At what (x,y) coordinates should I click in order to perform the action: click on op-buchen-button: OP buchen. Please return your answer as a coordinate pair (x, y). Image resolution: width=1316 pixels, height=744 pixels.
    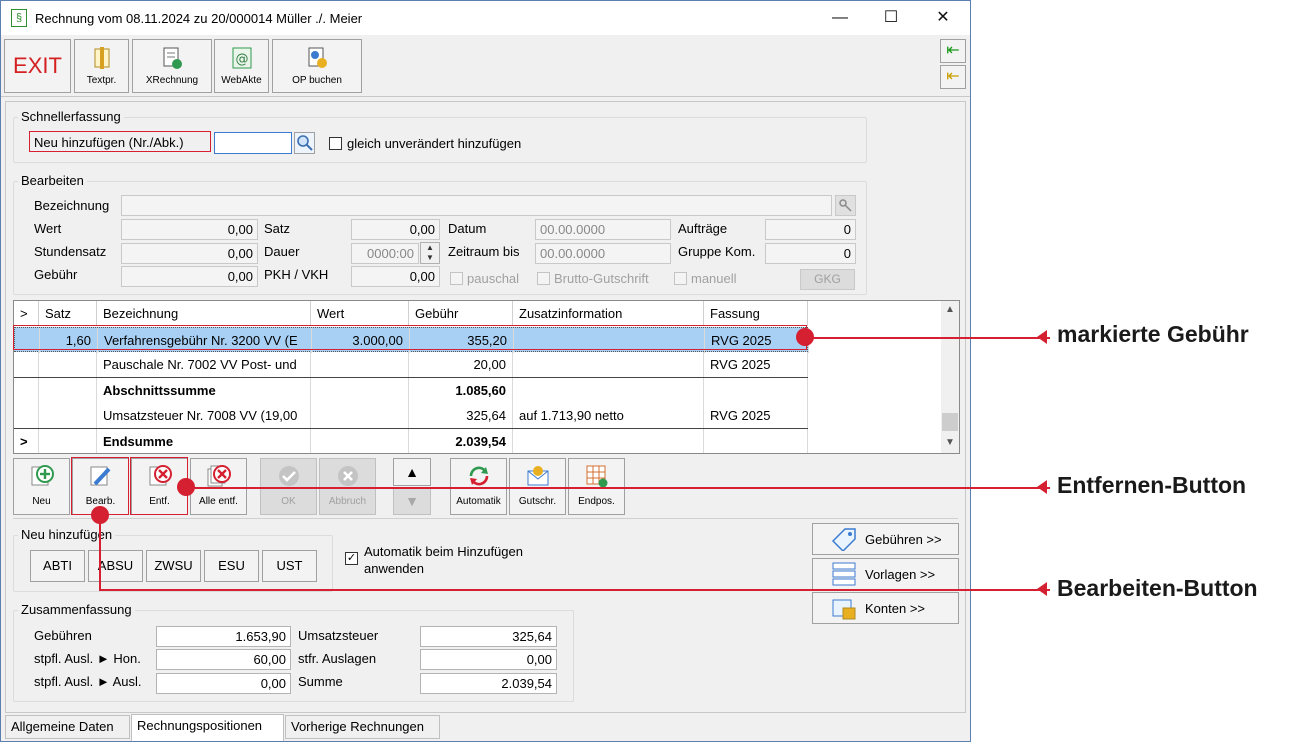
    Looking at the image, I should click on (317, 66).